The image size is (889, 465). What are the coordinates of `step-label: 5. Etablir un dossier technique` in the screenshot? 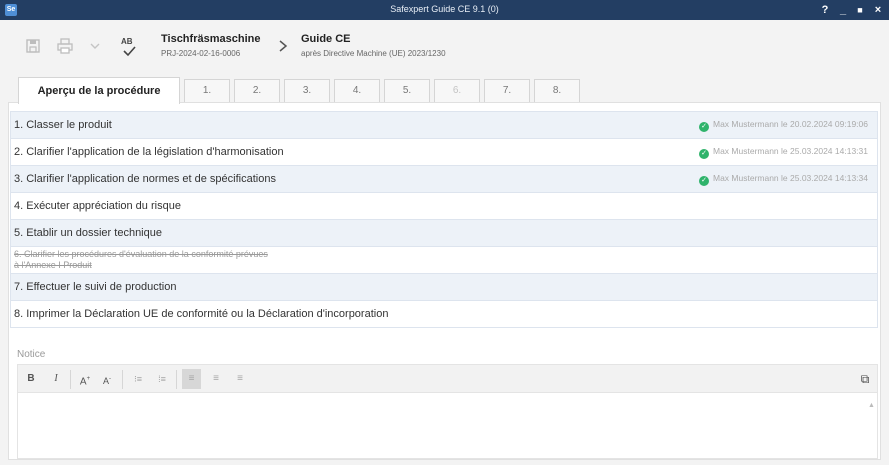 It's located at (88, 233).